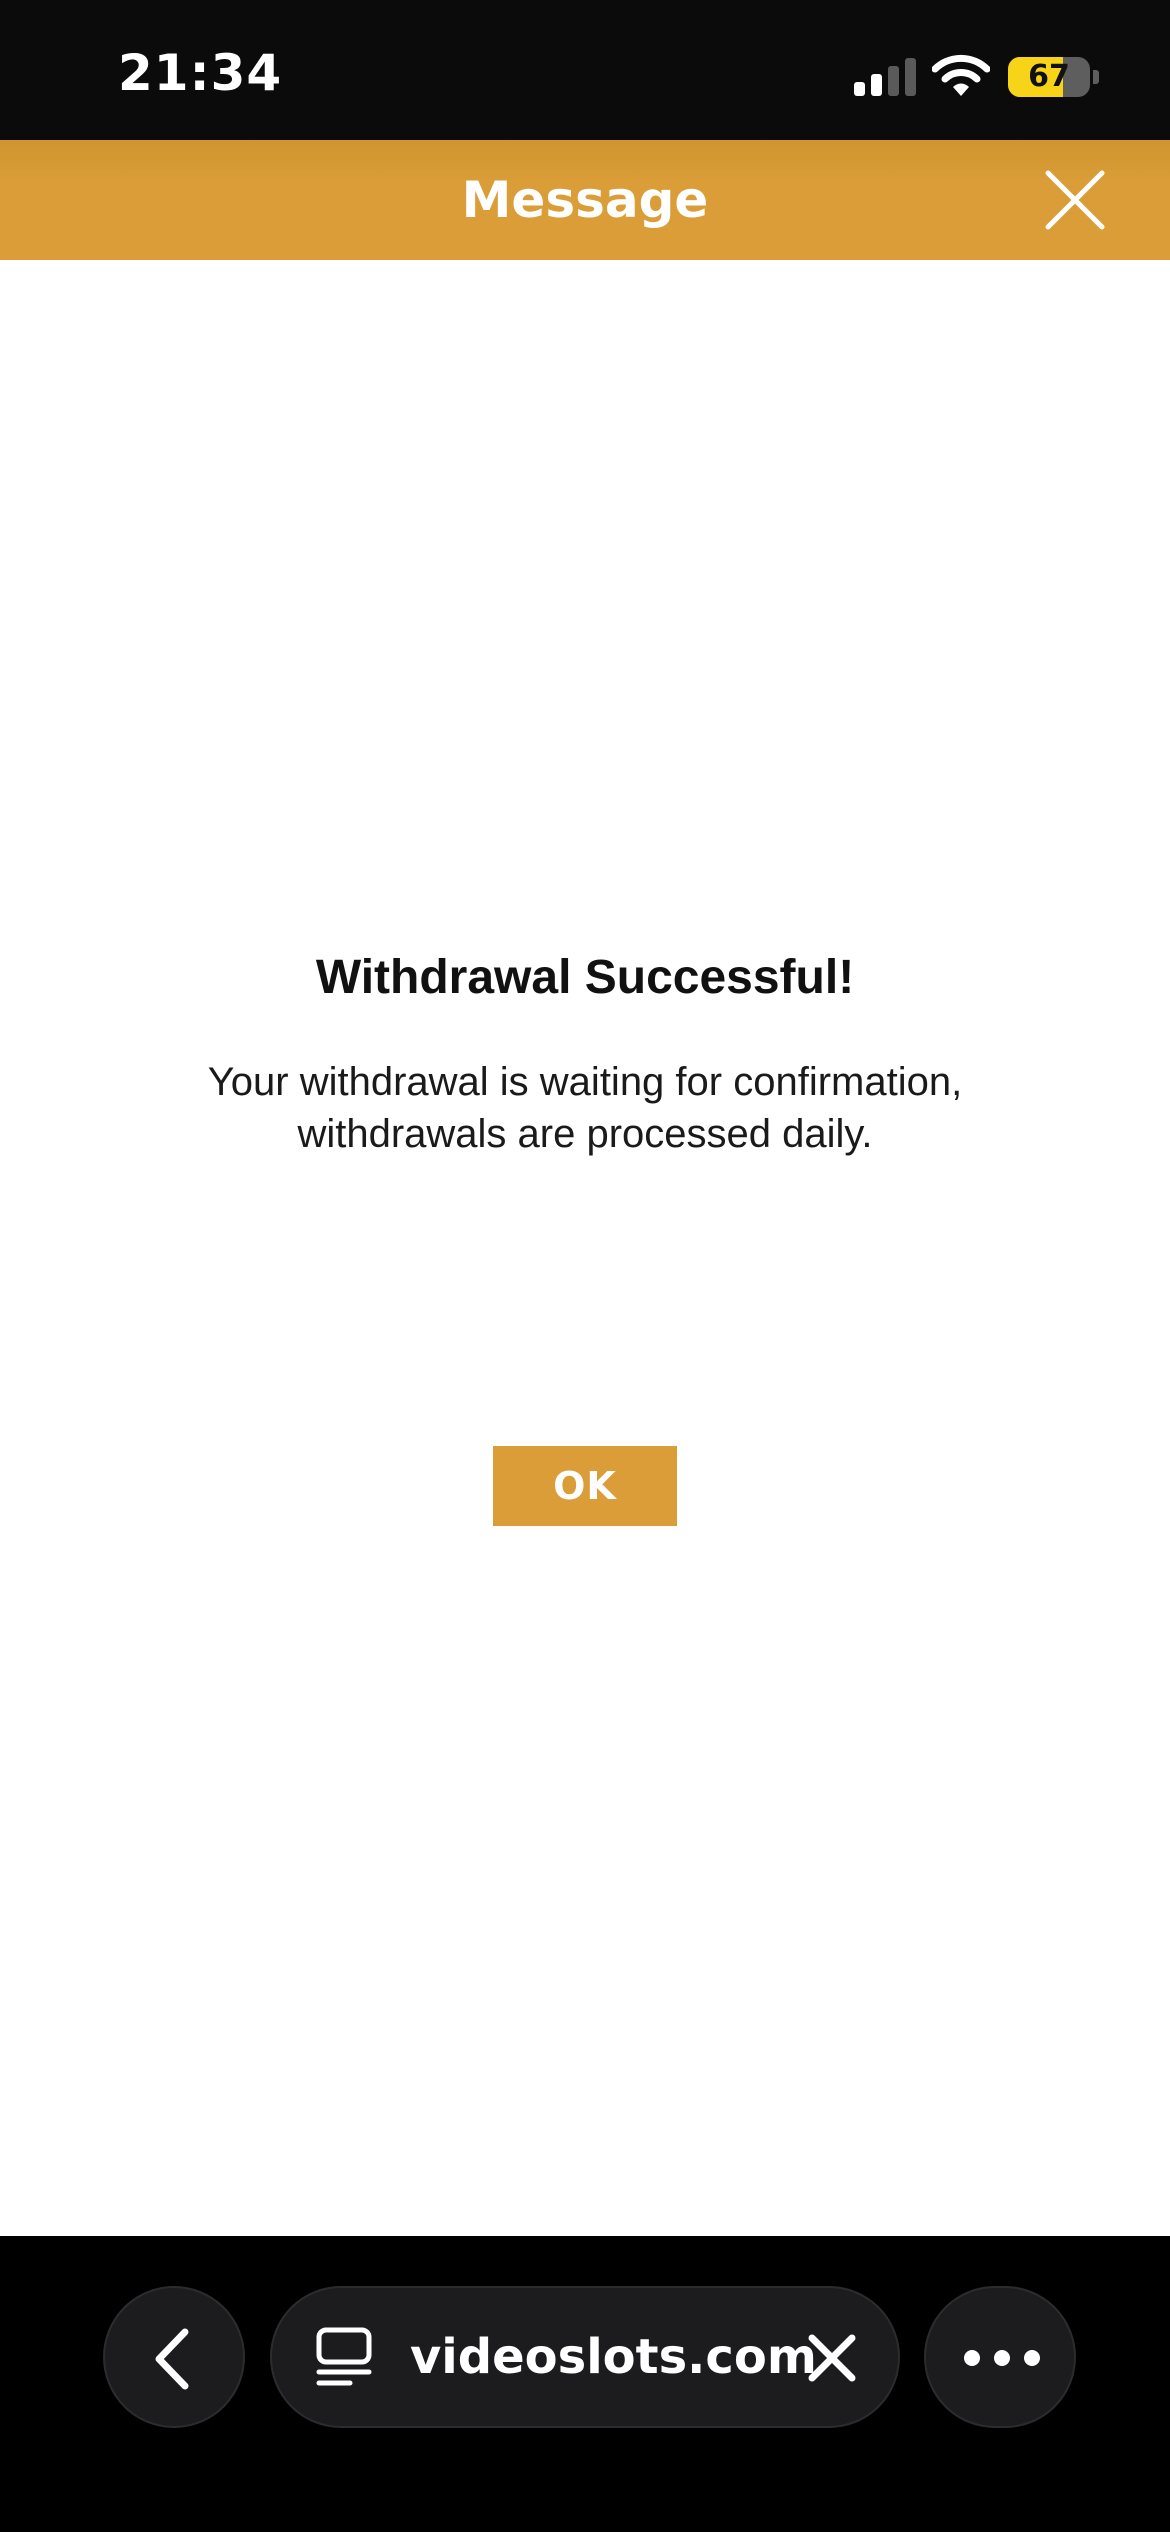 The width and height of the screenshot is (1170, 2532). I want to click on browser-toolbar: videoslots.com, so click(585, 2384).